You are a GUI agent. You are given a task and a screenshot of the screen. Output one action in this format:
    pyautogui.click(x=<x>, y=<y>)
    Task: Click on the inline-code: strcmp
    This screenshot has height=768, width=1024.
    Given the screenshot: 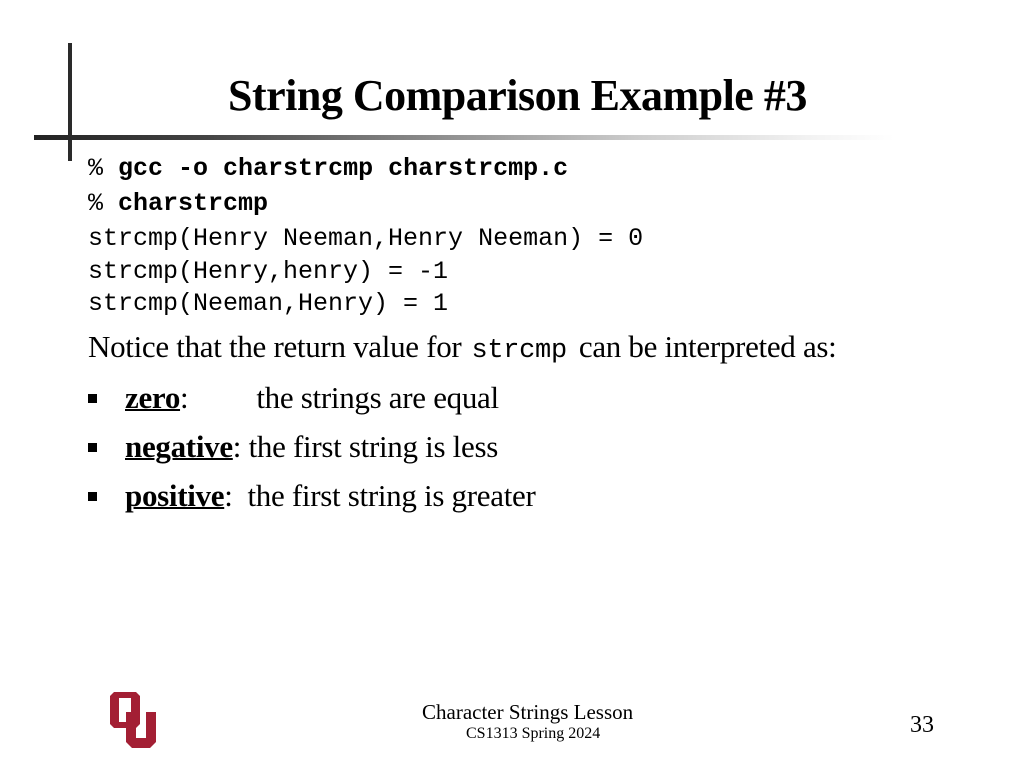 What is the action you would take?
    pyautogui.click(x=519, y=351)
    